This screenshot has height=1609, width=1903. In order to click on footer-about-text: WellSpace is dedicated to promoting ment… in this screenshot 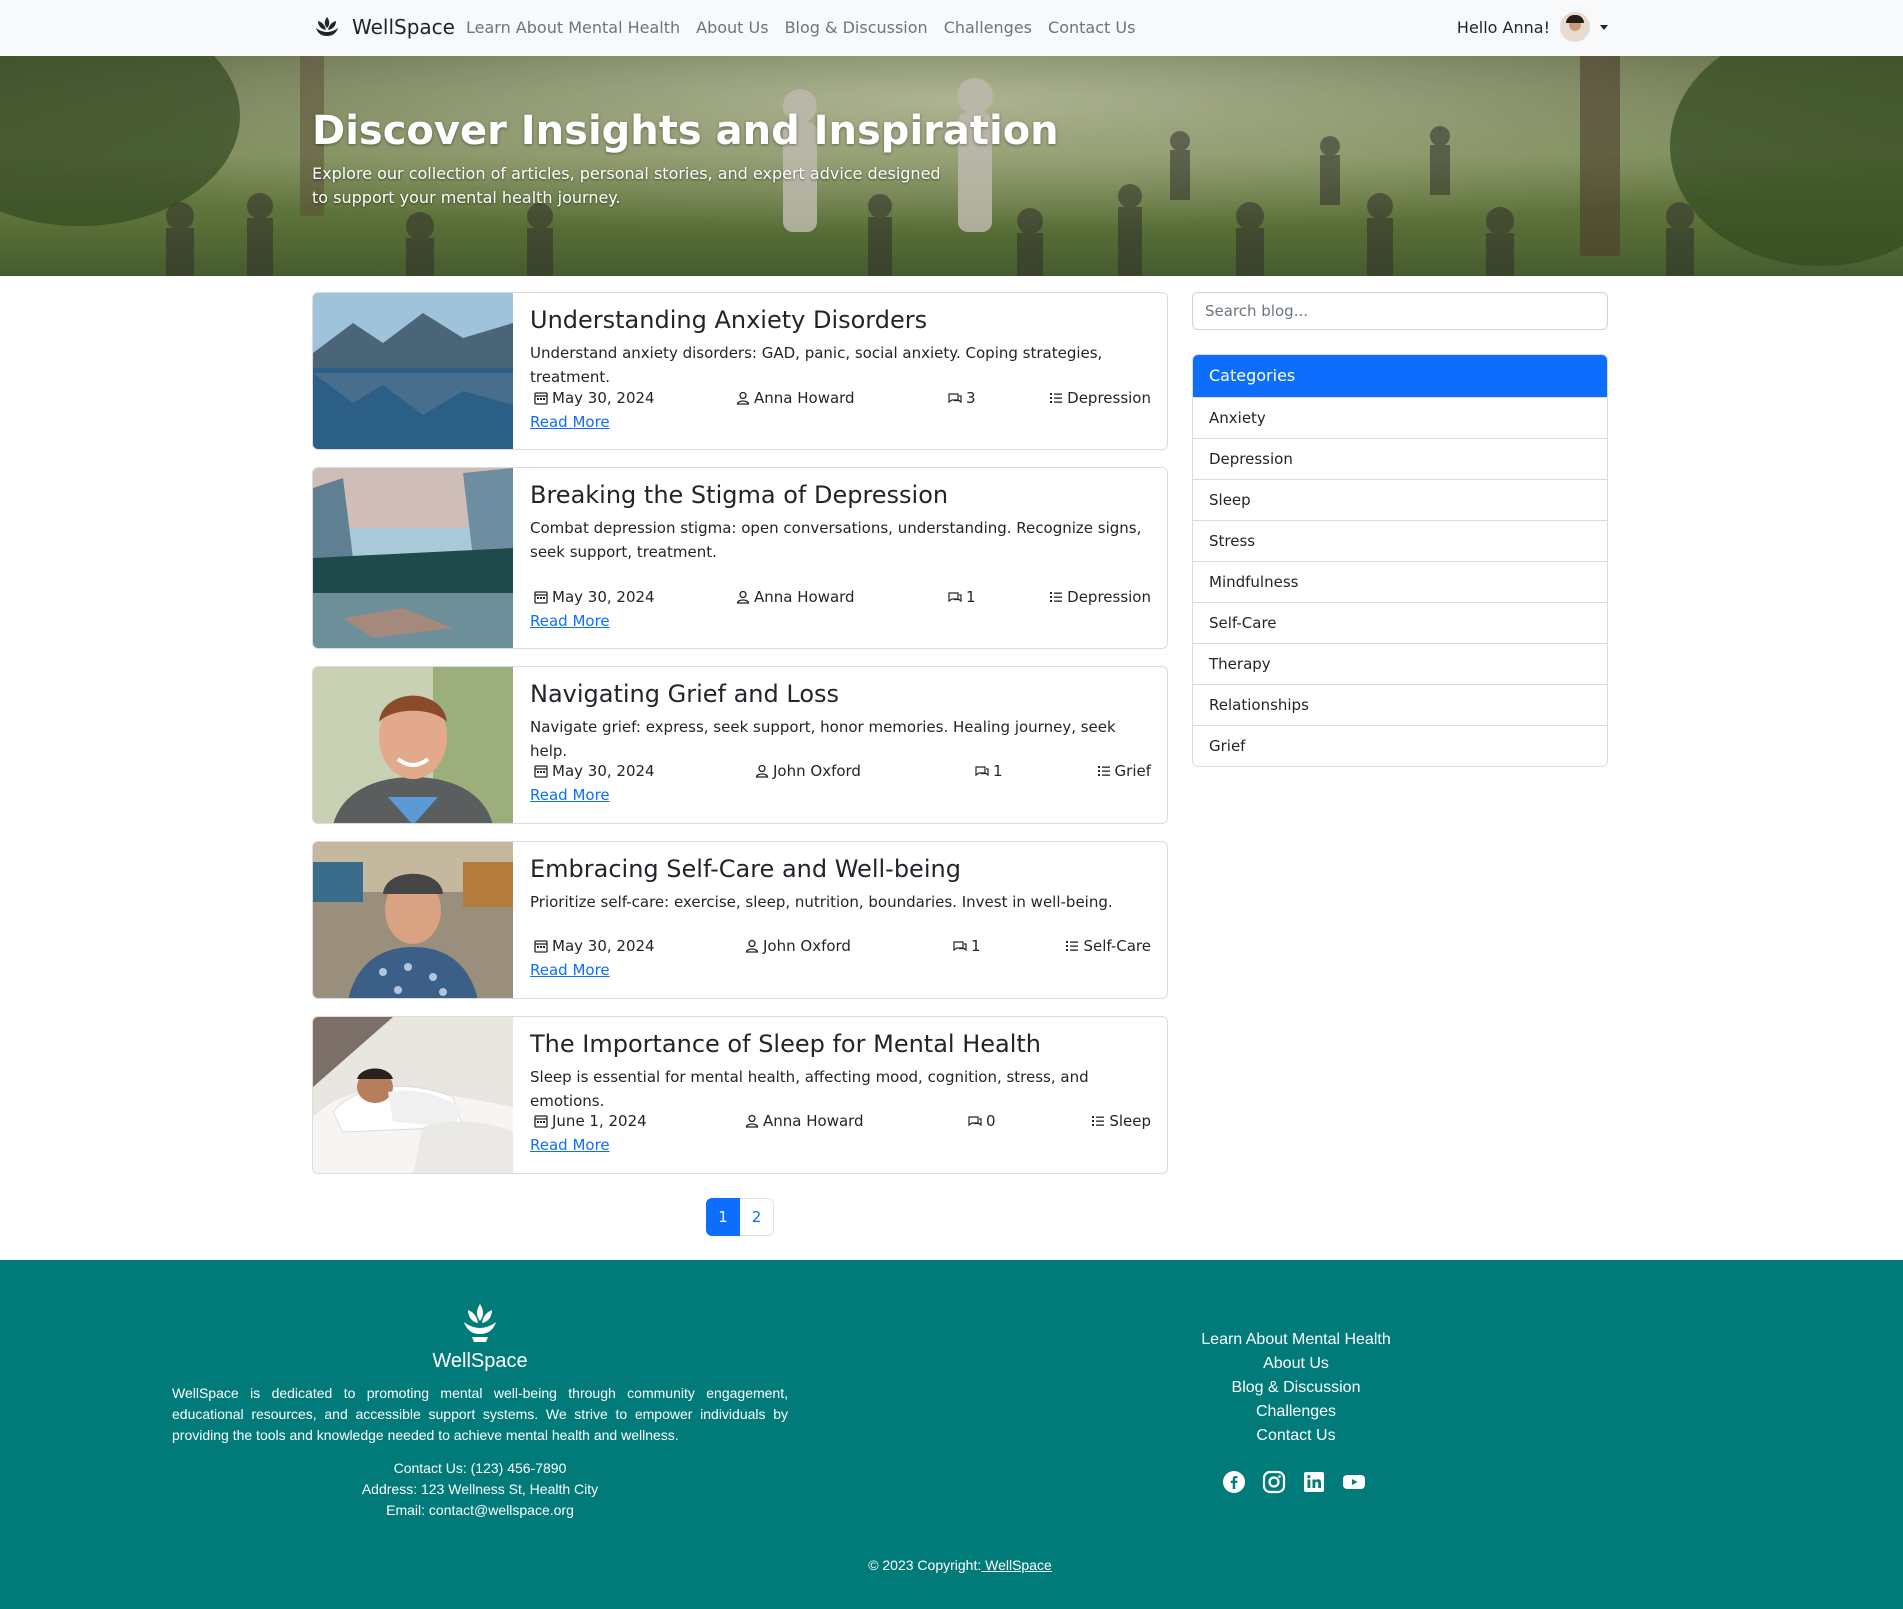, I will do `click(480, 1414)`.